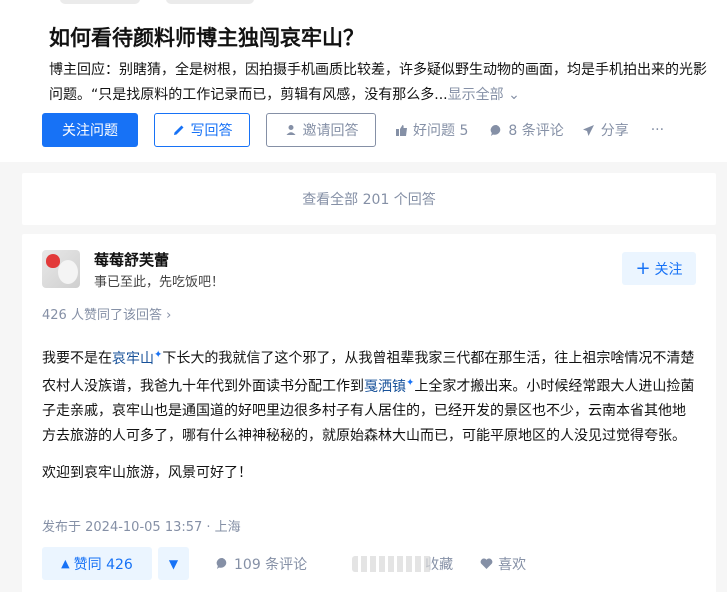 The image size is (727, 592). I want to click on vote-down-button: ▼, so click(173, 563).